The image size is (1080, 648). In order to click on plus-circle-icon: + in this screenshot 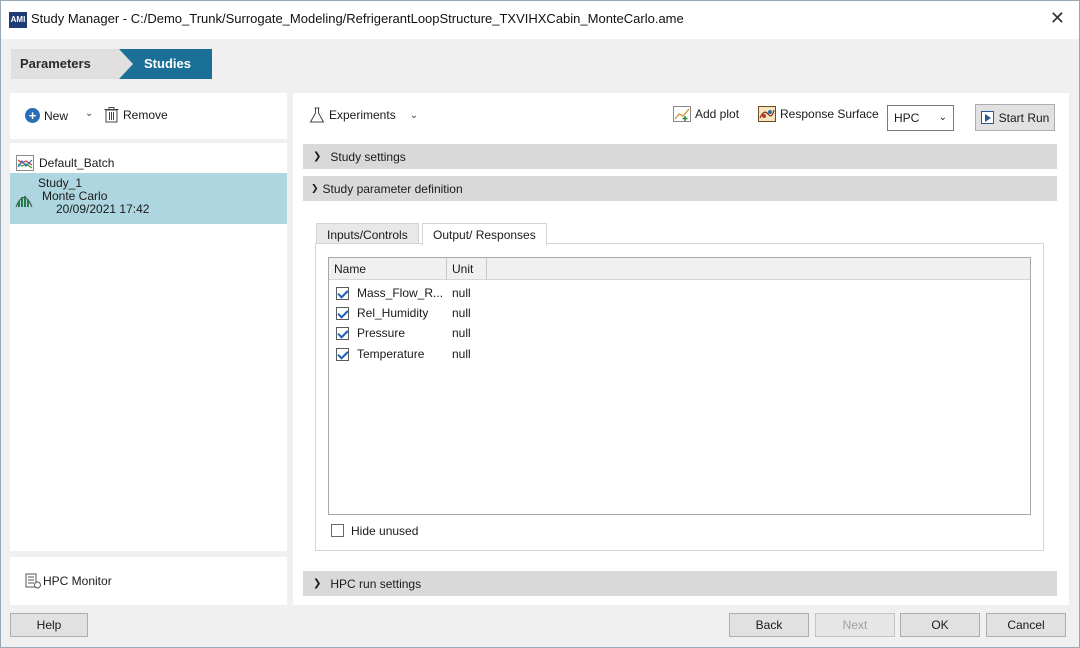, I will do `click(32, 115)`.